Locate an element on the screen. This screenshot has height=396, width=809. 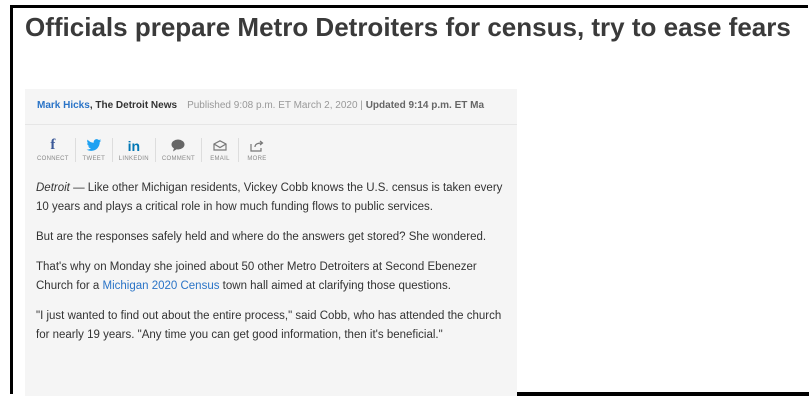
twitter-icon is located at coordinates (94, 145).